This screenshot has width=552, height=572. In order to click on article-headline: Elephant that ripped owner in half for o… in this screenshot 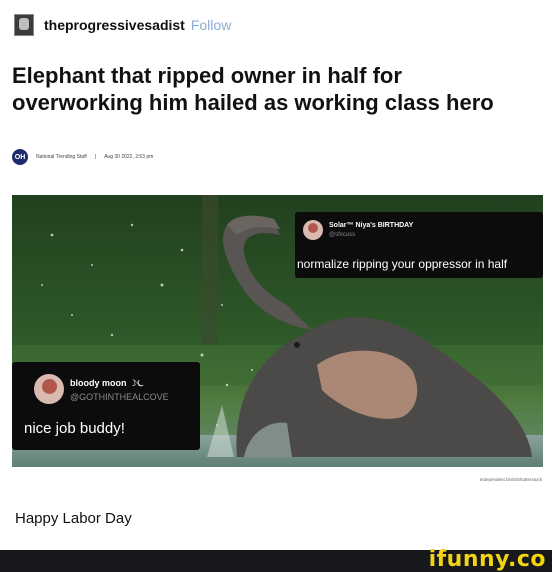, I will do `click(253, 89)`.